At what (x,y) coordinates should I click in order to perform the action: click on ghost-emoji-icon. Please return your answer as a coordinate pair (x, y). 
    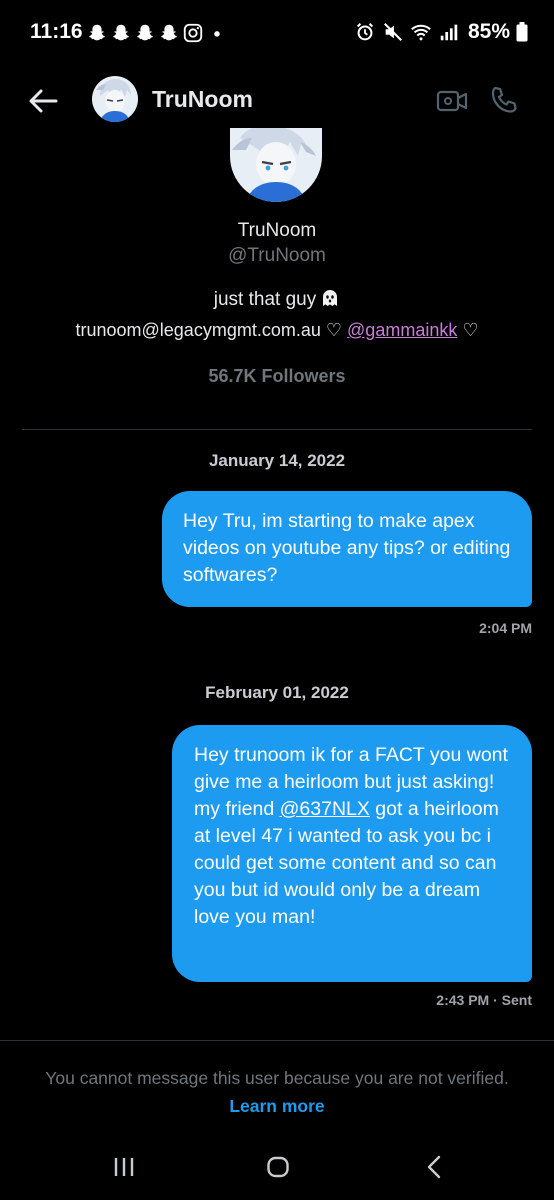
    Looking at the image, I should click on (330, 298).